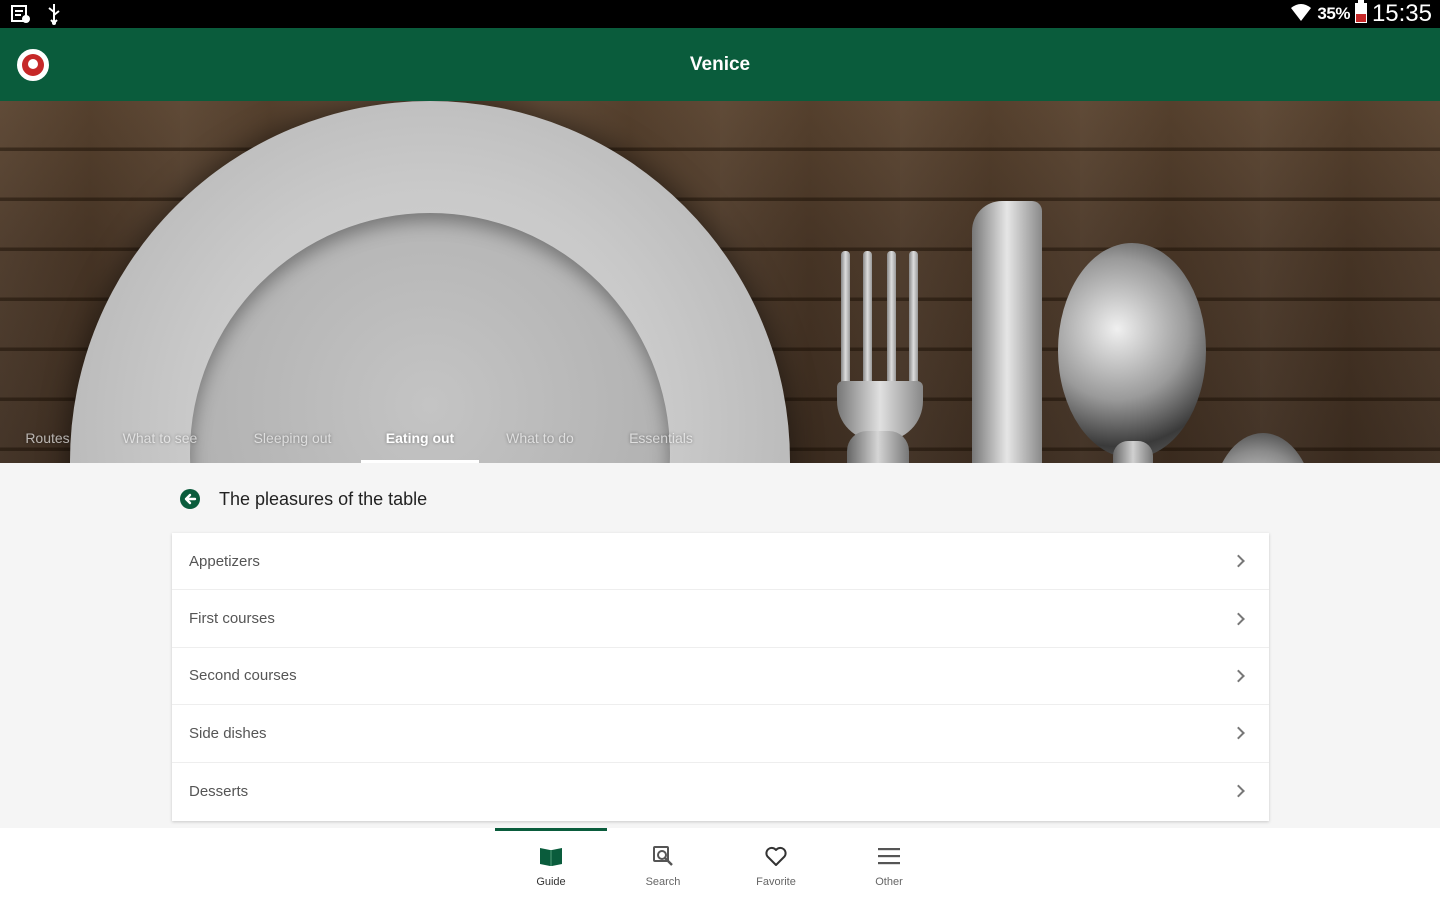 The width and height of the screenshot is (1440, 900). Describe the element at coordinates (1401, 13) in the screenshot. I see `clock: 15:35` at that location.